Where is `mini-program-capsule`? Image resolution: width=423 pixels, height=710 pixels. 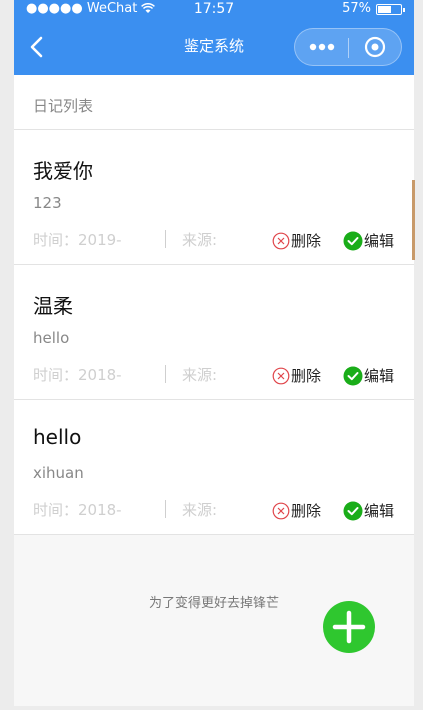
mini-program-capsule is located at coordinates (348, 47).